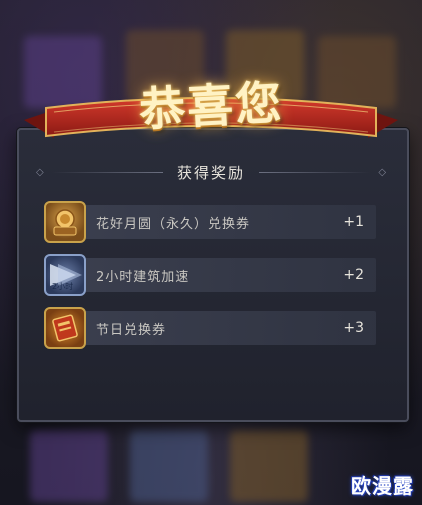 The width and height of the screenshot is (422, 505). Describe the element at coordinates (353, 222) in the screenshot. I see `reward-quantity: +1` at that location.